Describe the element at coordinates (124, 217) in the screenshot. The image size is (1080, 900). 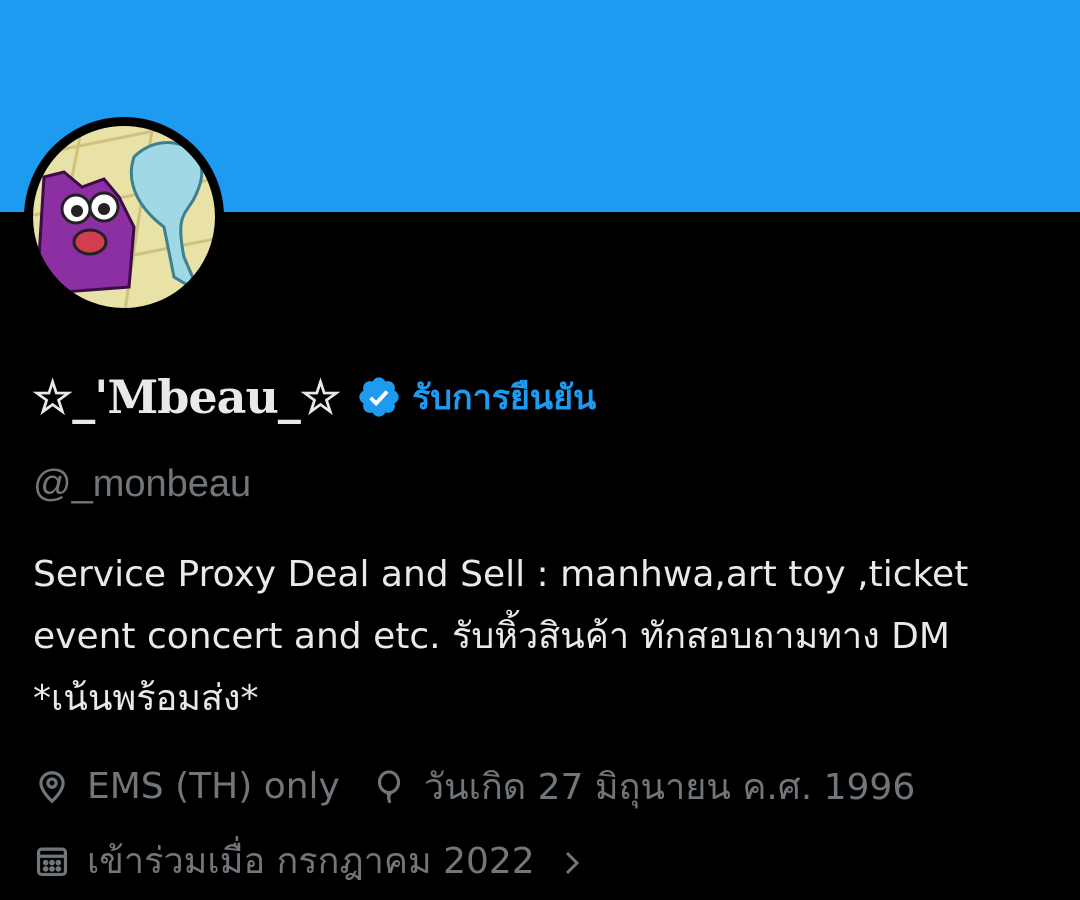
I see `avatar` at that location.